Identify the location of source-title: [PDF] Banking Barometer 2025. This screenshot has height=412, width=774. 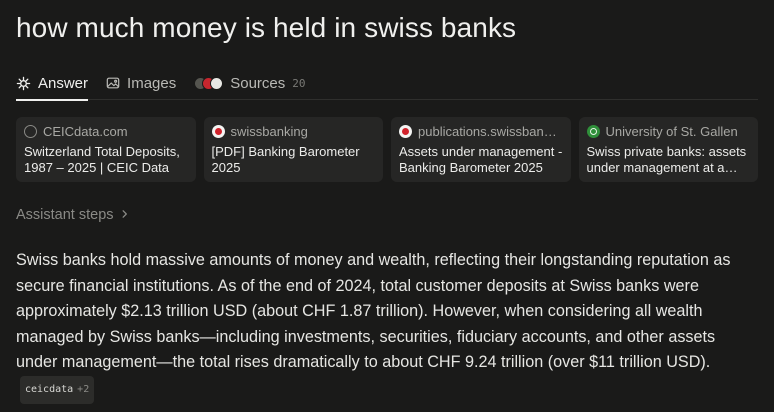
(285, 159).